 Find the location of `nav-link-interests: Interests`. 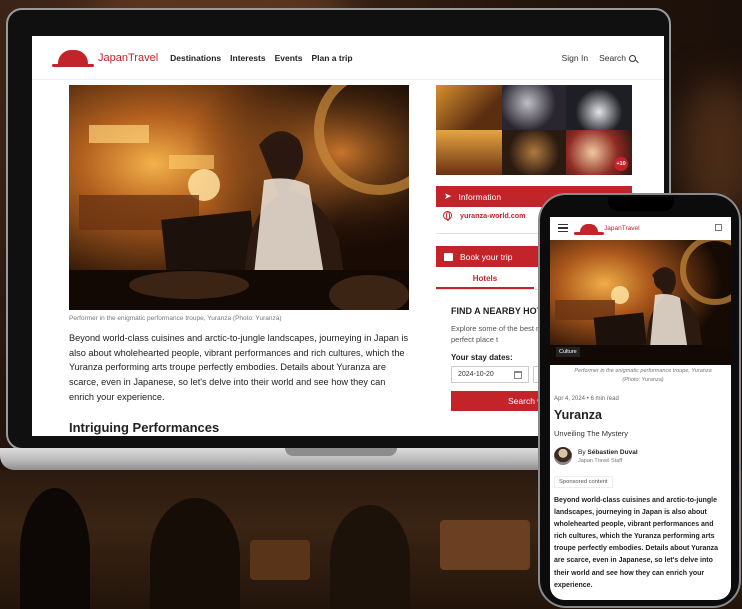

nav-link-interests: Interests is located at coordinates (247, 58).